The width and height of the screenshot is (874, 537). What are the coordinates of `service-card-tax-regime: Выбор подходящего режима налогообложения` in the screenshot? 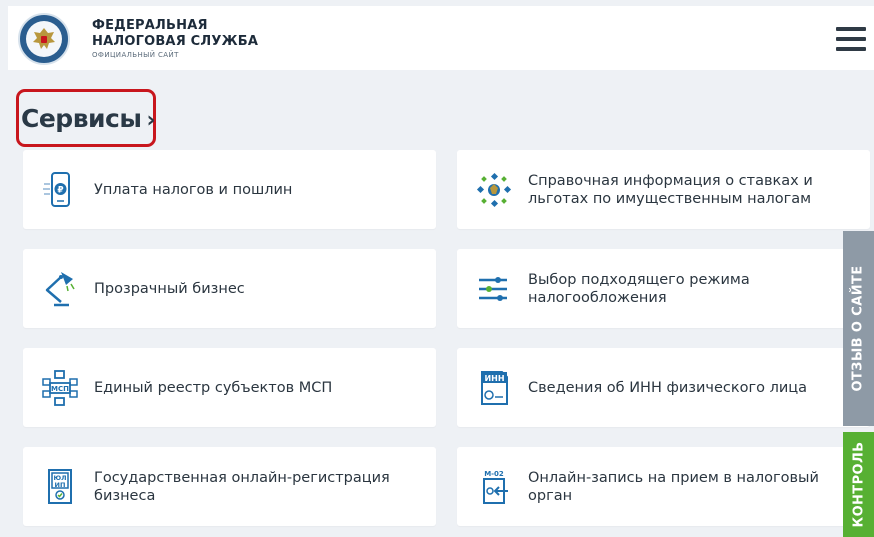 It's located at (663, 288).